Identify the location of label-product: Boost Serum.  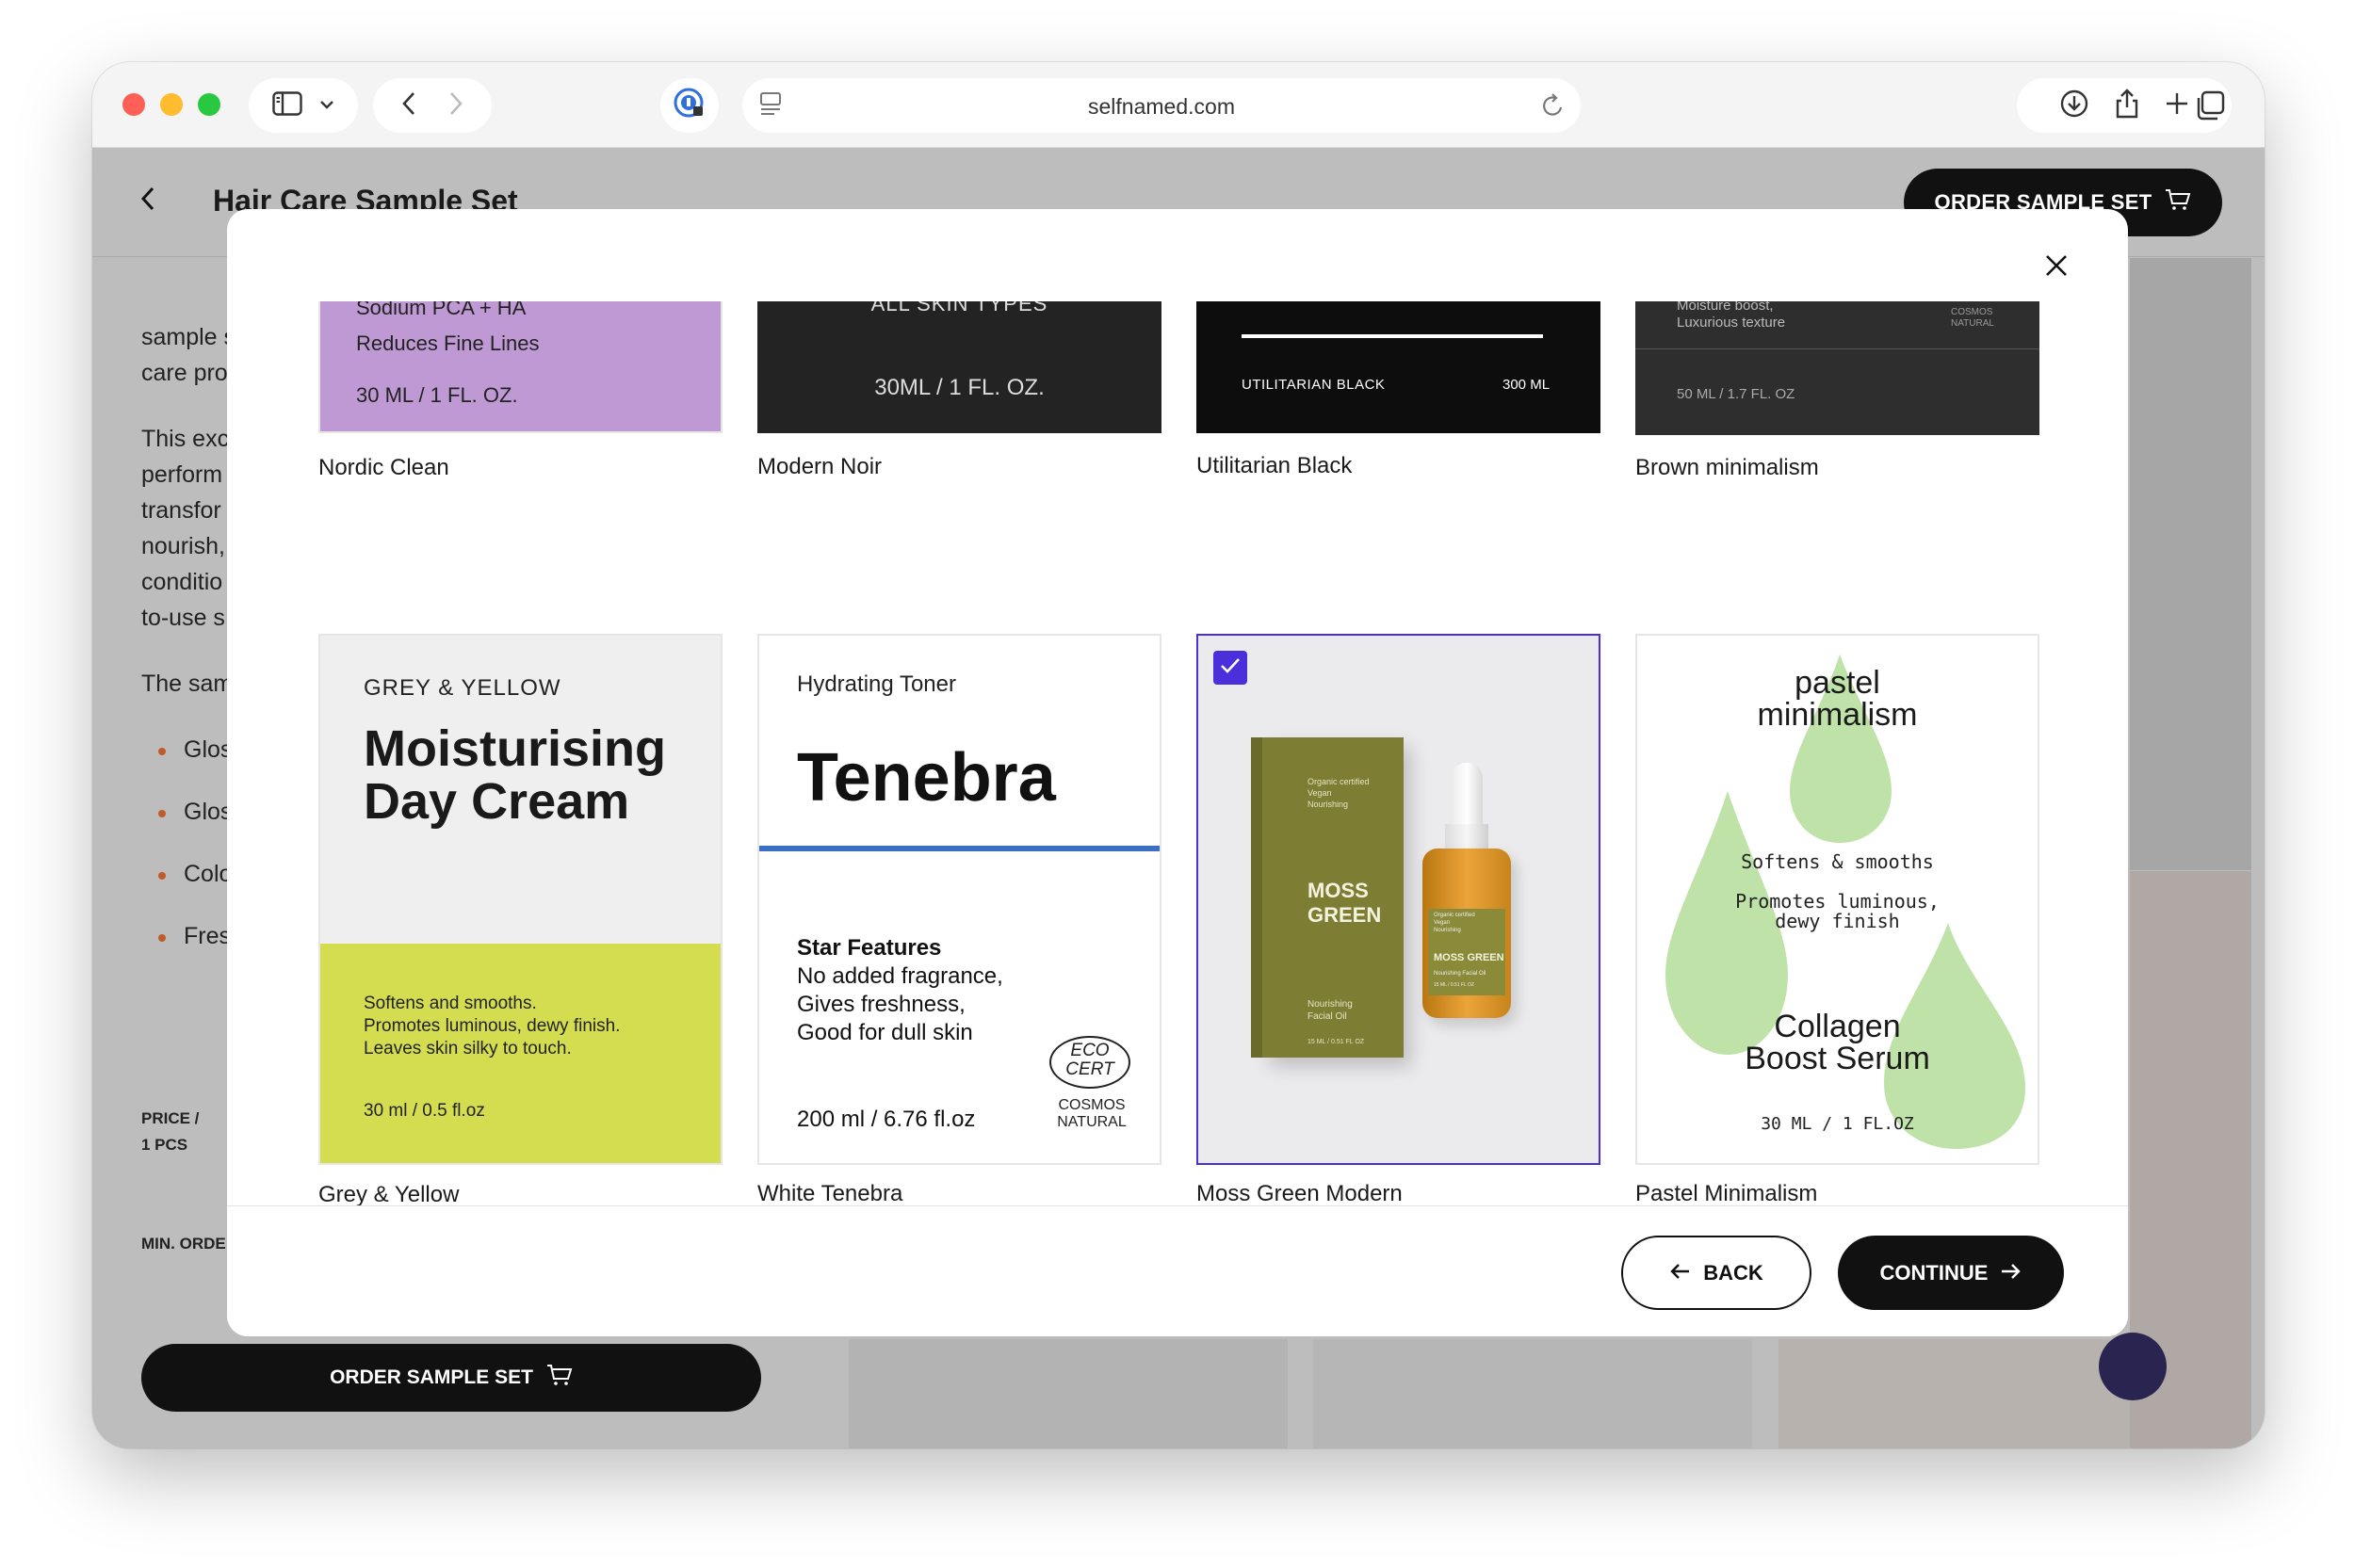
(1837, 1058).